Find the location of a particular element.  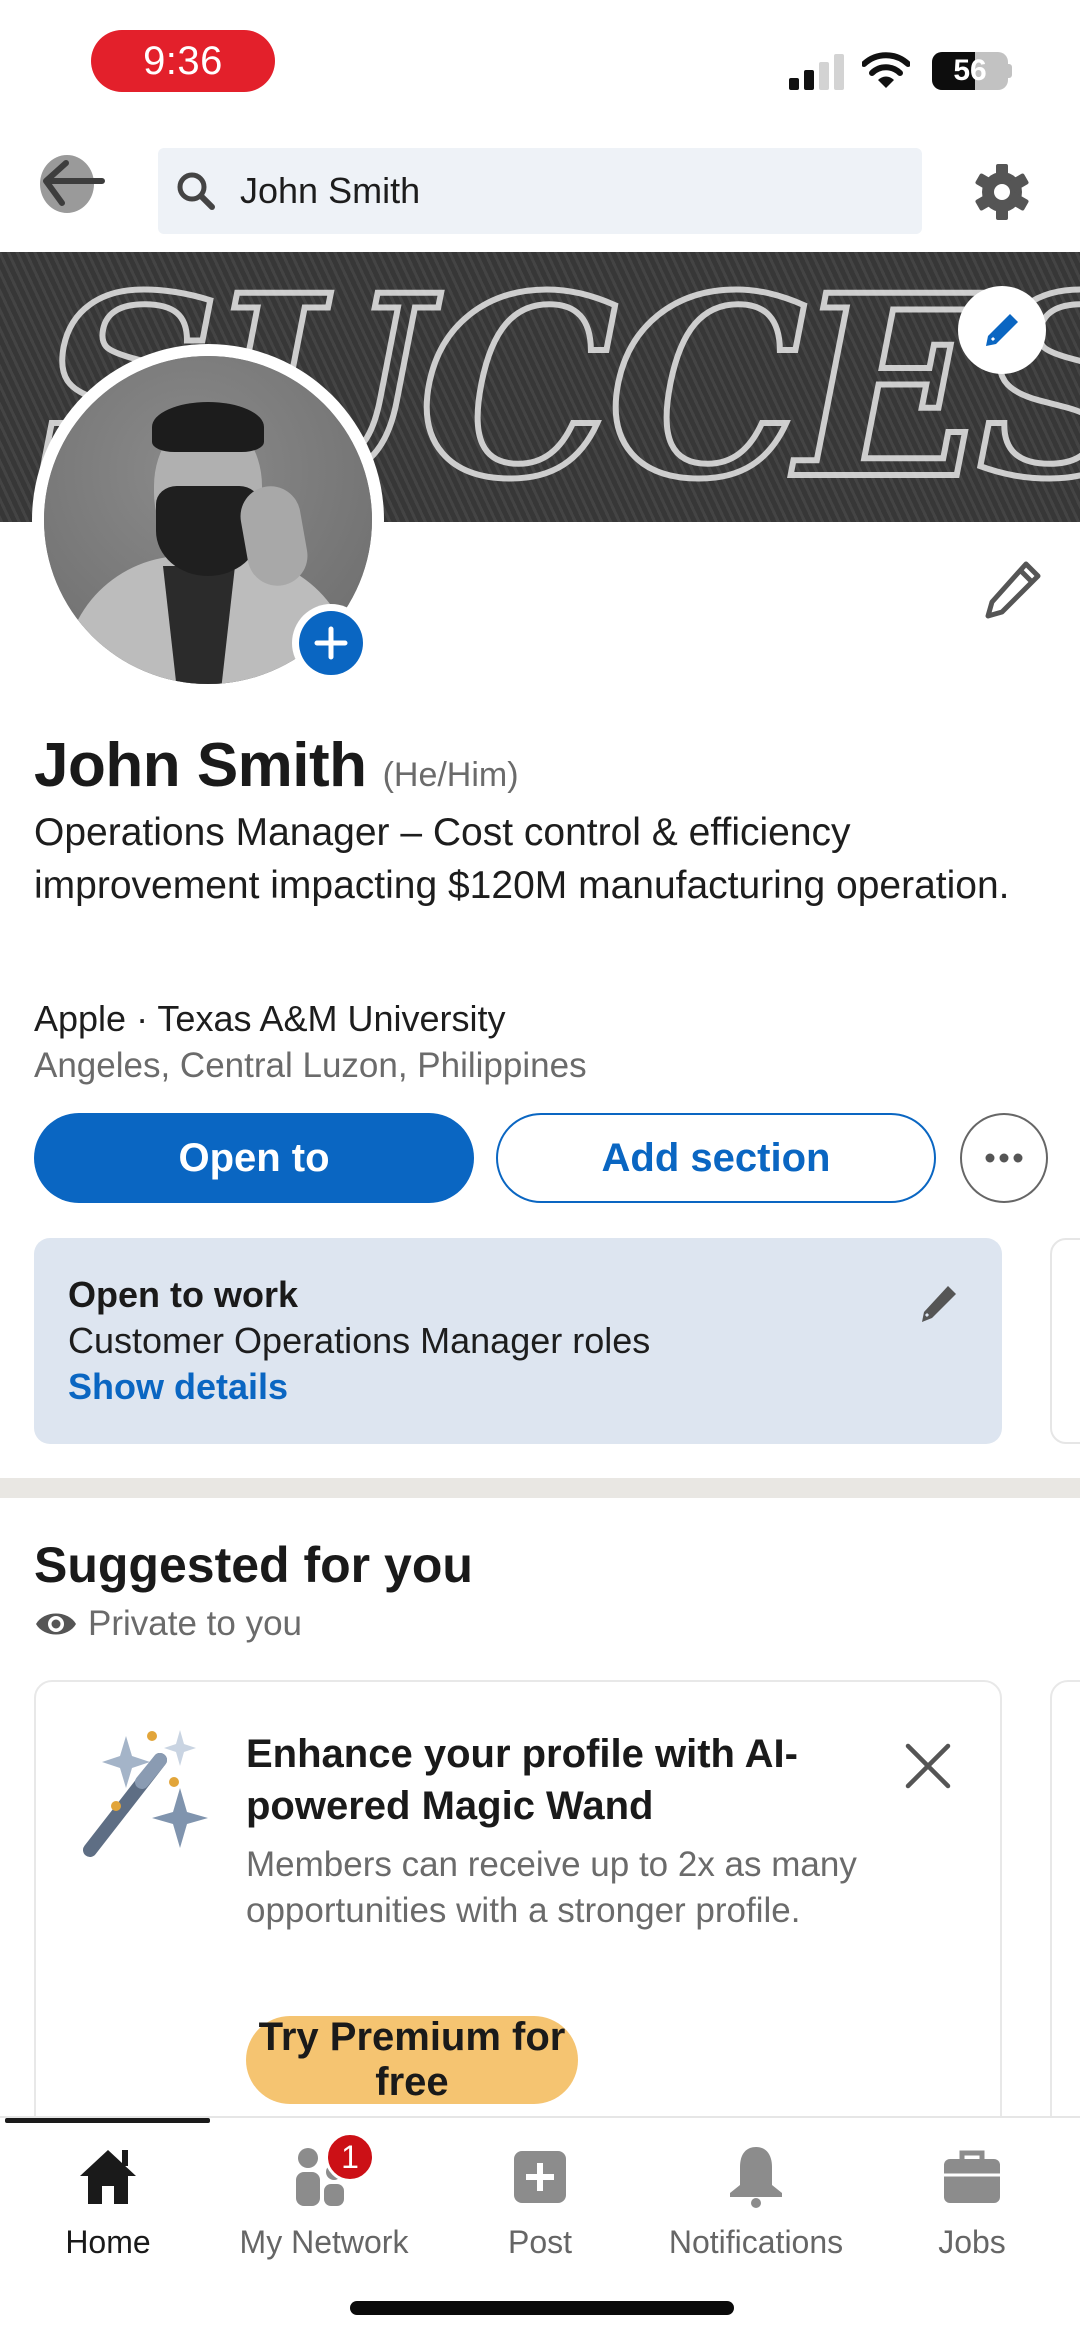

add-photo-button is located at coordinates (331, 643).